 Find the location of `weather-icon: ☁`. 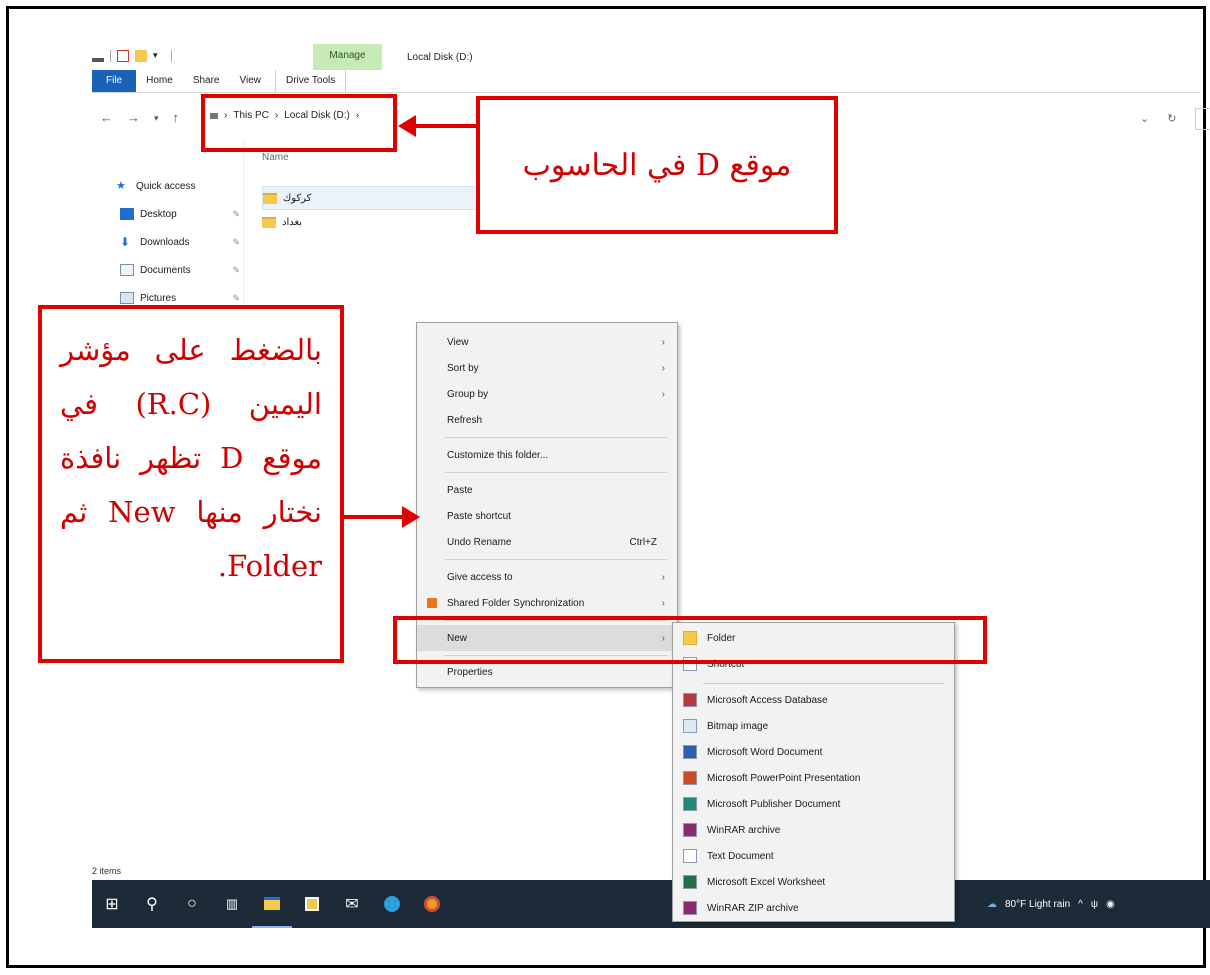

weather-icon: ☁ is located at coordinates (992, 904).